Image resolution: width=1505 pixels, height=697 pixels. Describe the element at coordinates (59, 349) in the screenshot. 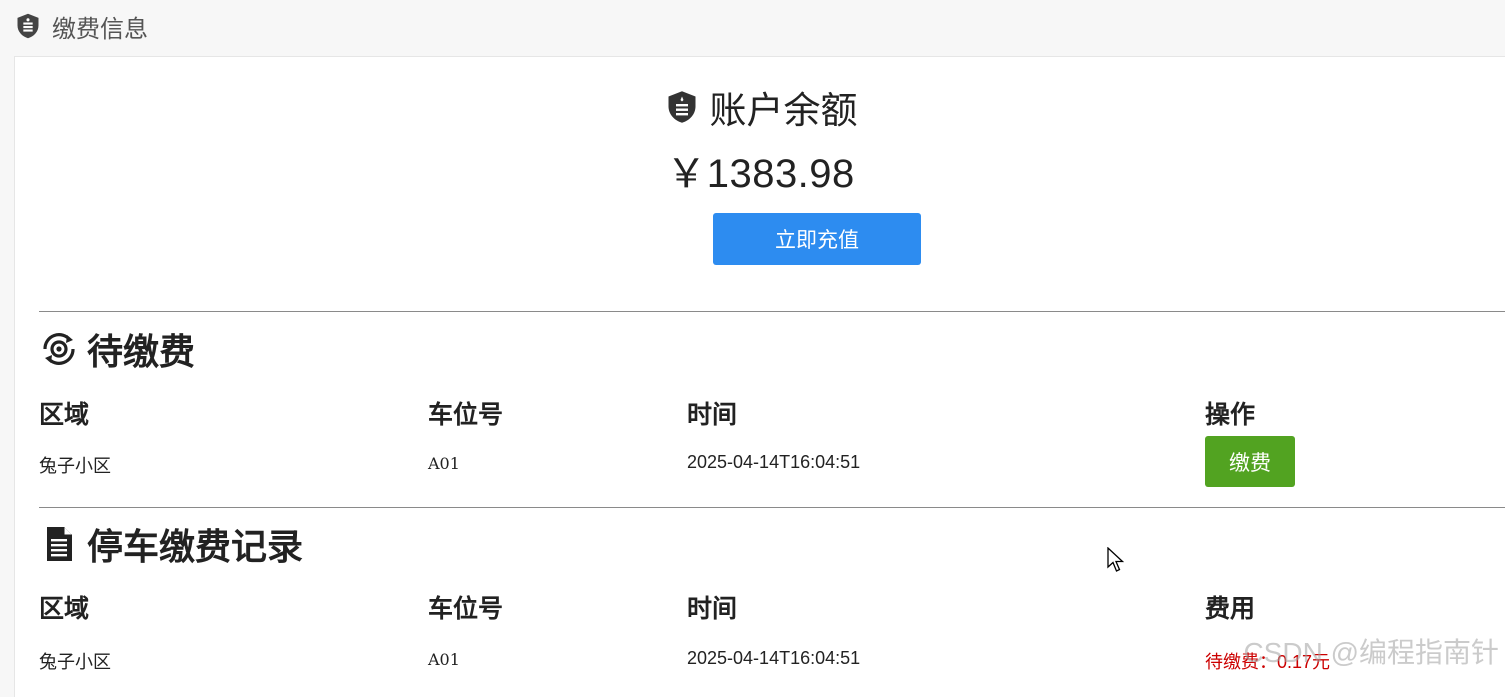

I see `refresh-eye-icon` at that location.